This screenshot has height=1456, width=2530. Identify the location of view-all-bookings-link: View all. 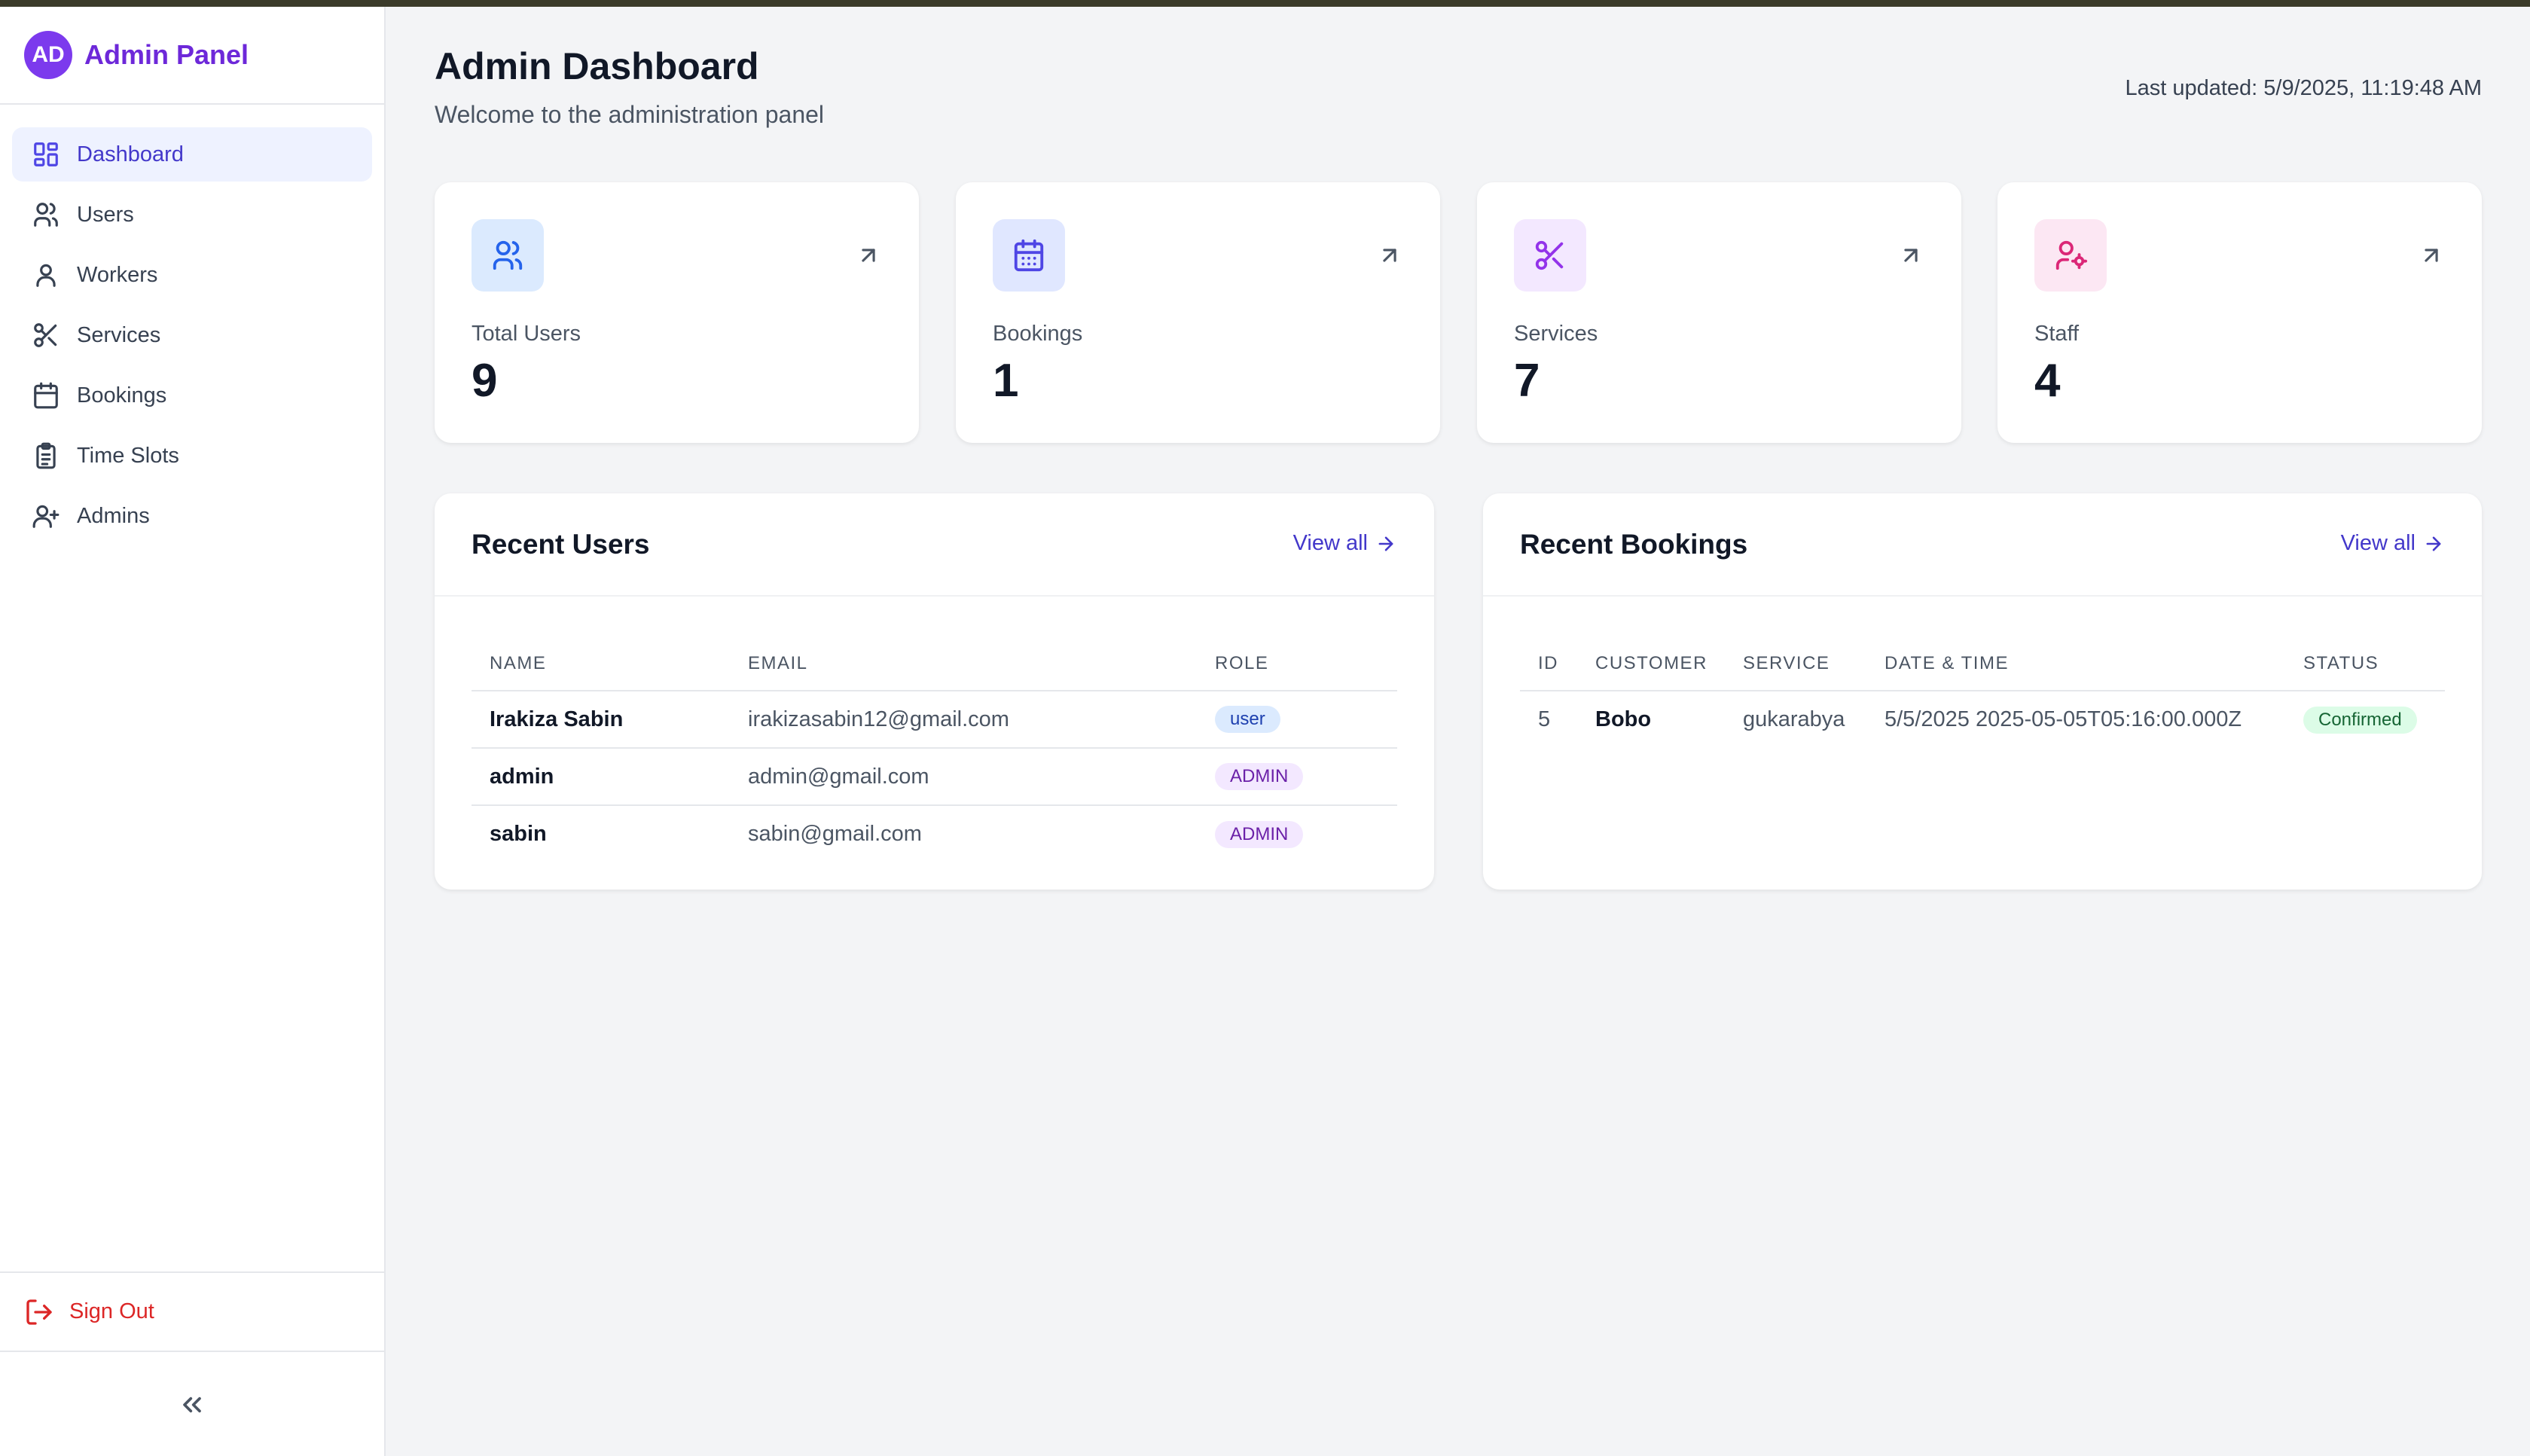
(2393, 543).